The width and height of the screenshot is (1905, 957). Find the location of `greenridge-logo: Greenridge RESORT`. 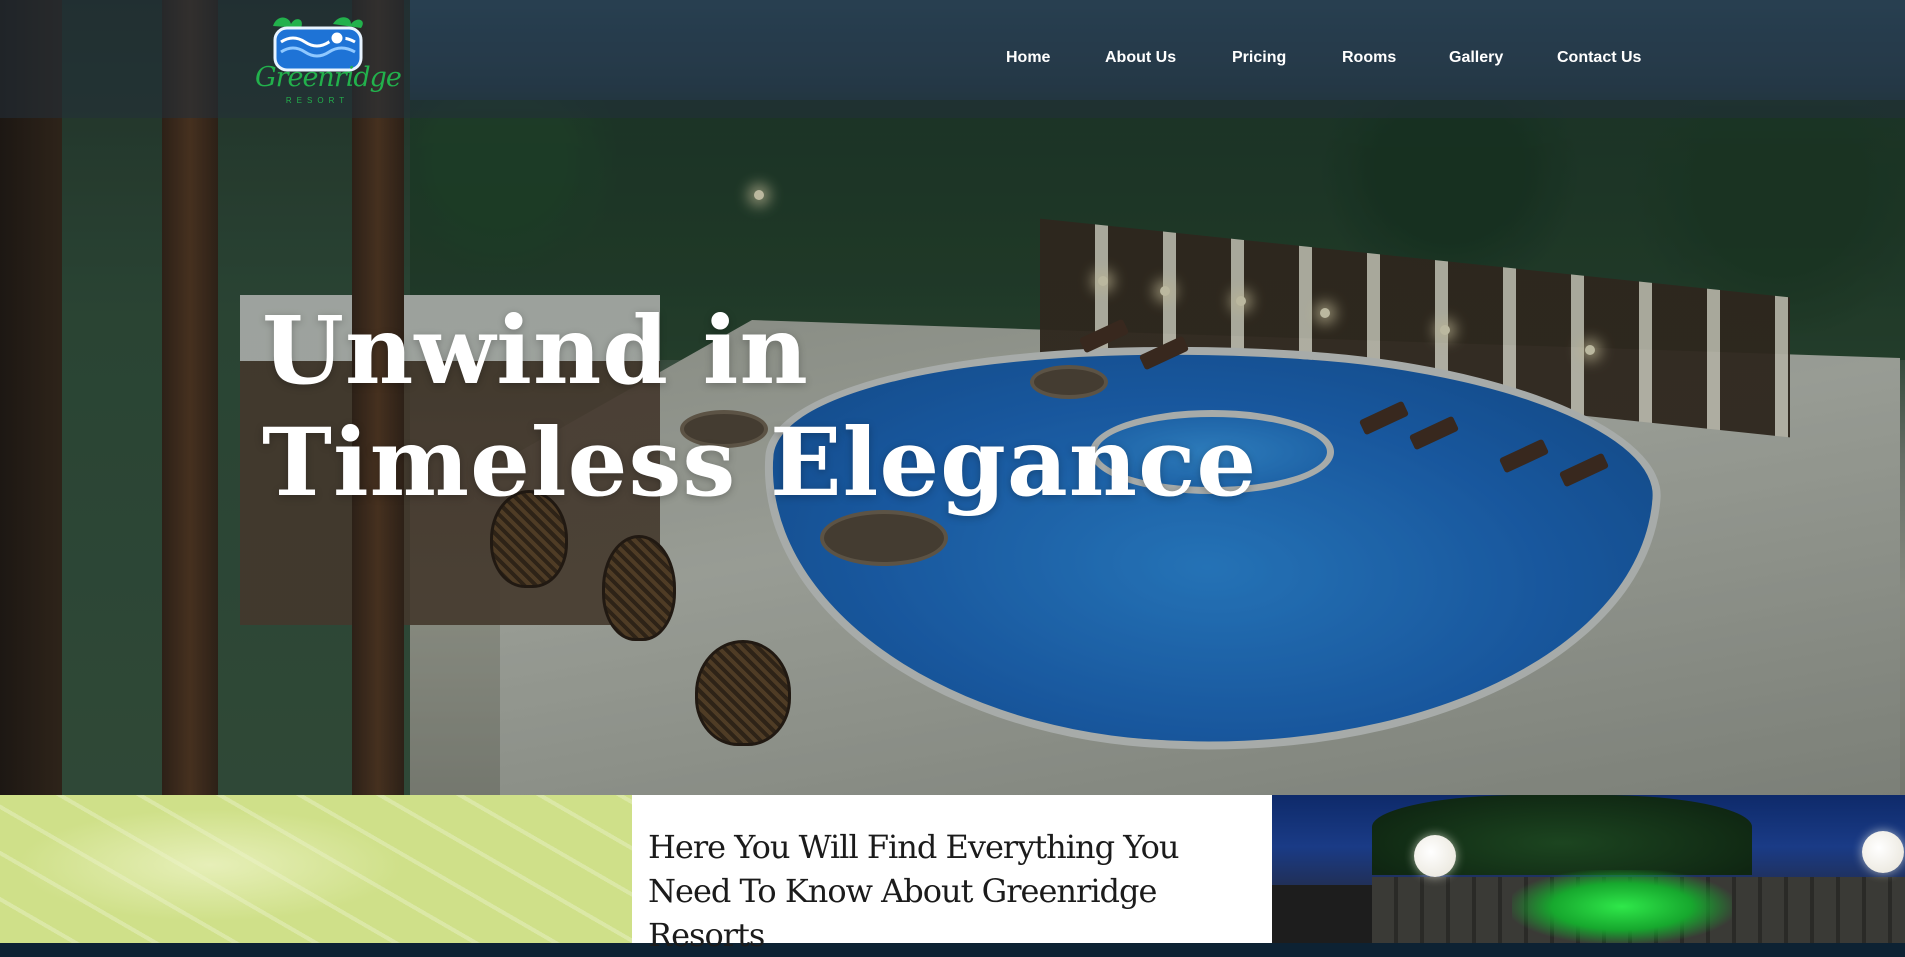

greenridge-logo: Greenridge RESORT is located at coordinates (328, 61).